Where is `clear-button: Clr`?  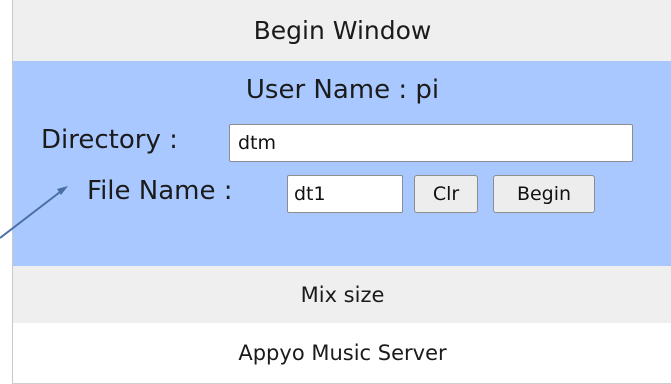
clear-button: Clr is located at coordinates (446, 194).